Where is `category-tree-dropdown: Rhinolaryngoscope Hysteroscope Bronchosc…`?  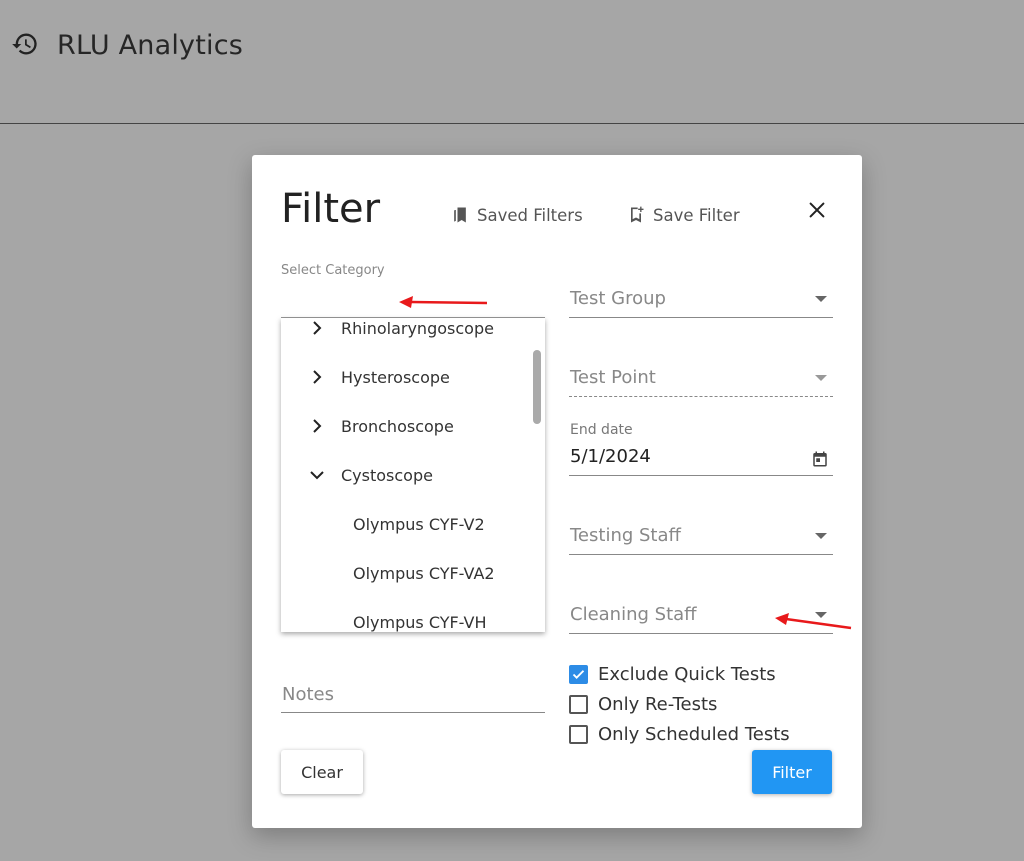
category-tree-dropdown: Rhinolaryngoscope Hysteroscope Bronchosc… is located at coordinates (413, 475).